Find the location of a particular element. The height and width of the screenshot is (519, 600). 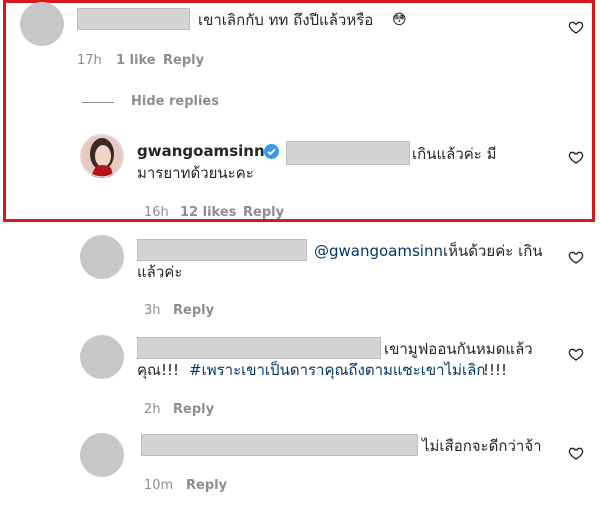

comment-time: 2h is located at coordinates (152, 409).